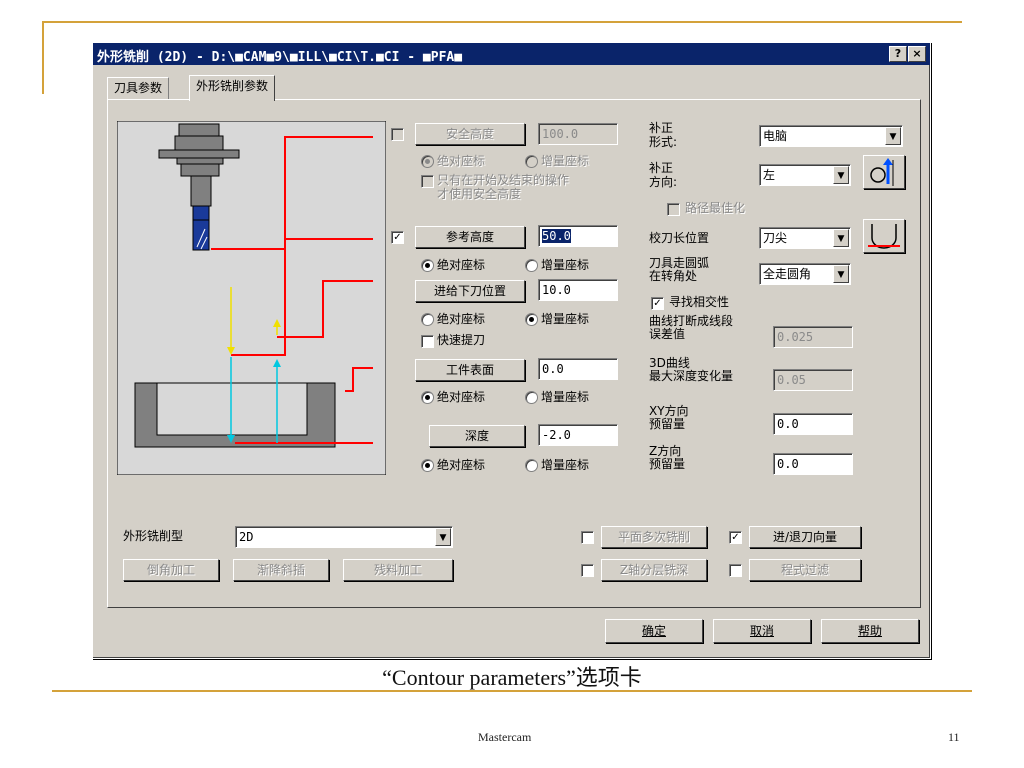 This screenshot has width=1024, height=768. Describe the element at coordinates (171, 570) in the screenshot. I see `chamfer-button: 倒角加工` at that location.